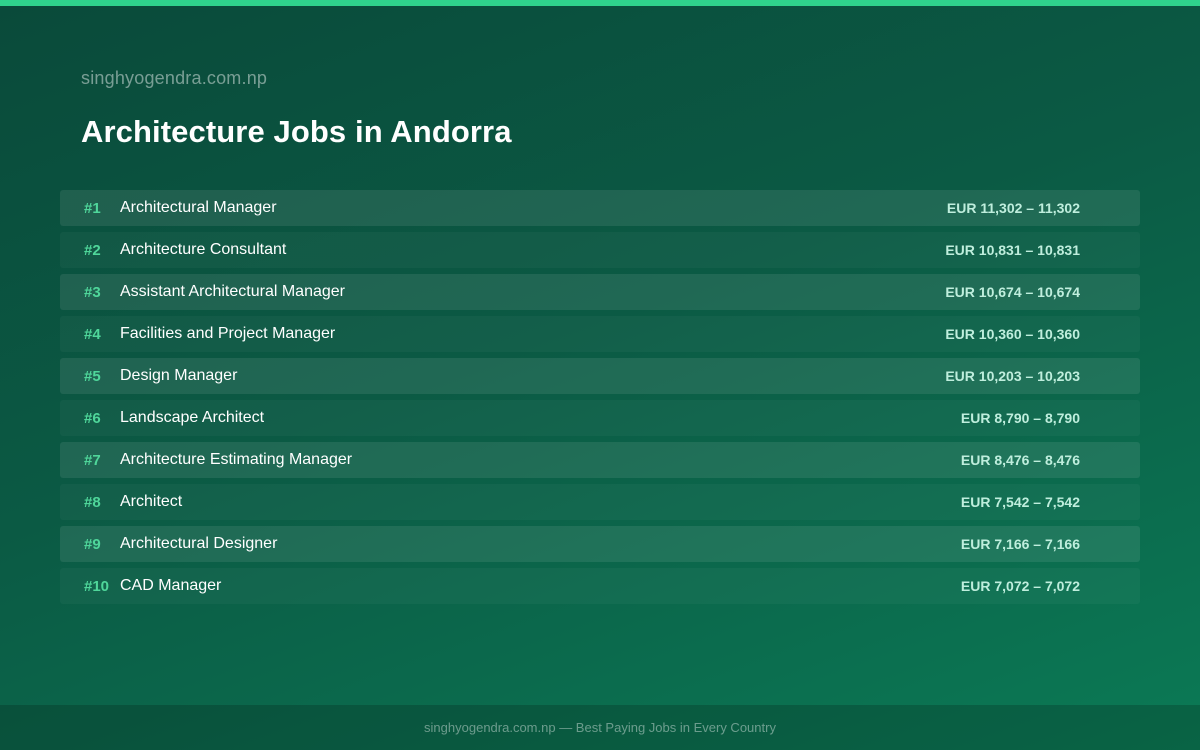 Image resolution: width=1200 pixels, height=750 pixels. Describe the element at coordinates (296, 131) in the screenshot. I see `page-title: Architecture Jobs in Andorra` at that location.